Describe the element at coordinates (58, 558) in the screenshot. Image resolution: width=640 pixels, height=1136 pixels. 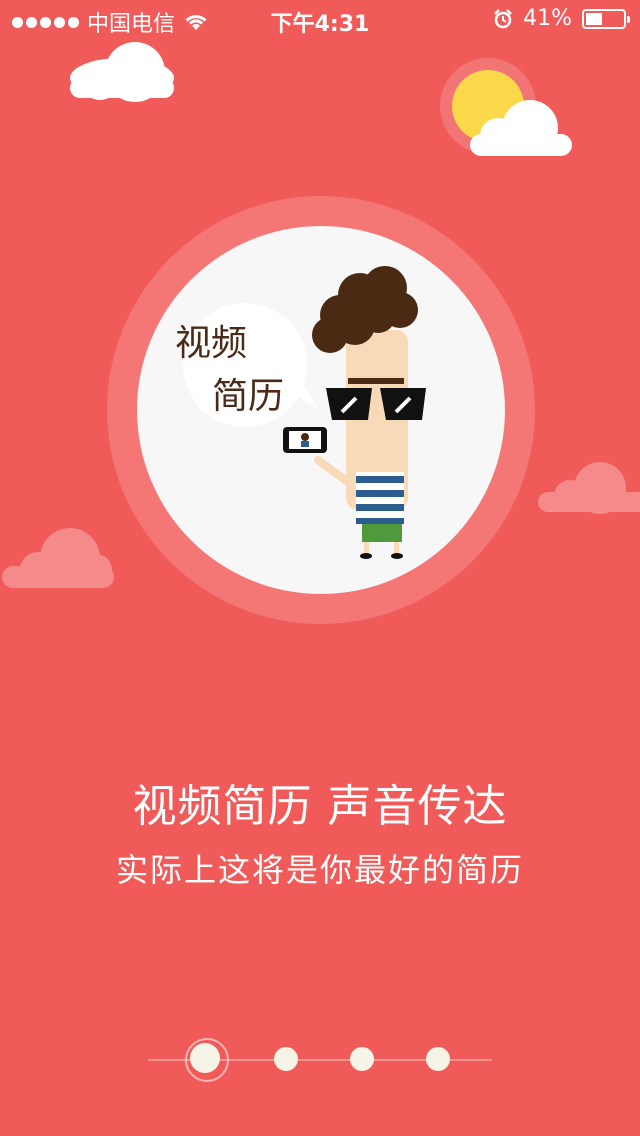
I see `cloud-left` at that location.